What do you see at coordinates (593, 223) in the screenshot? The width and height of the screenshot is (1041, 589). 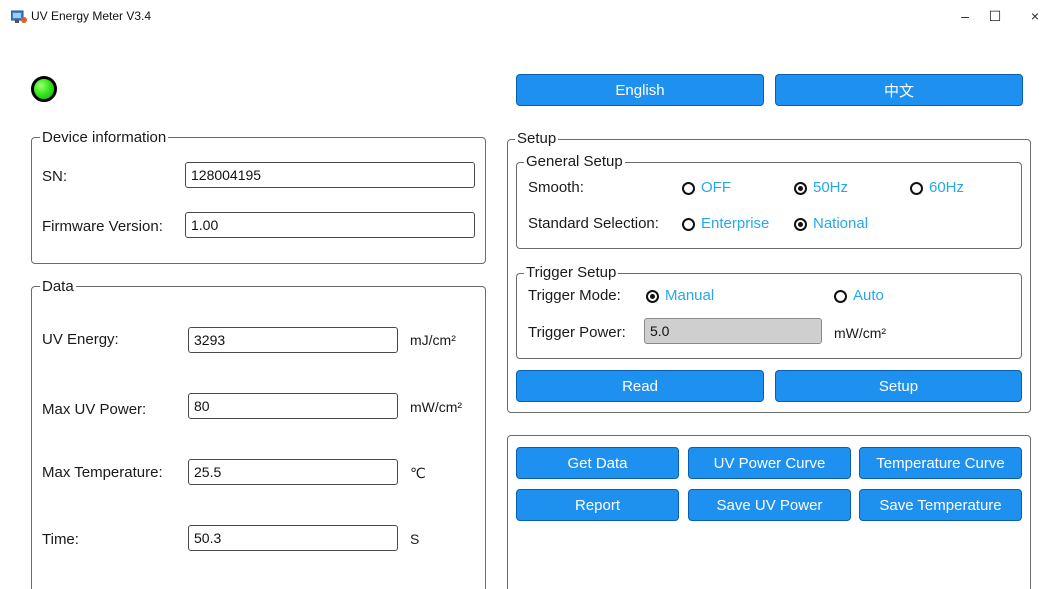 I see `standard-selection-label: Standard Selection:` at bounding box center [593, 223].